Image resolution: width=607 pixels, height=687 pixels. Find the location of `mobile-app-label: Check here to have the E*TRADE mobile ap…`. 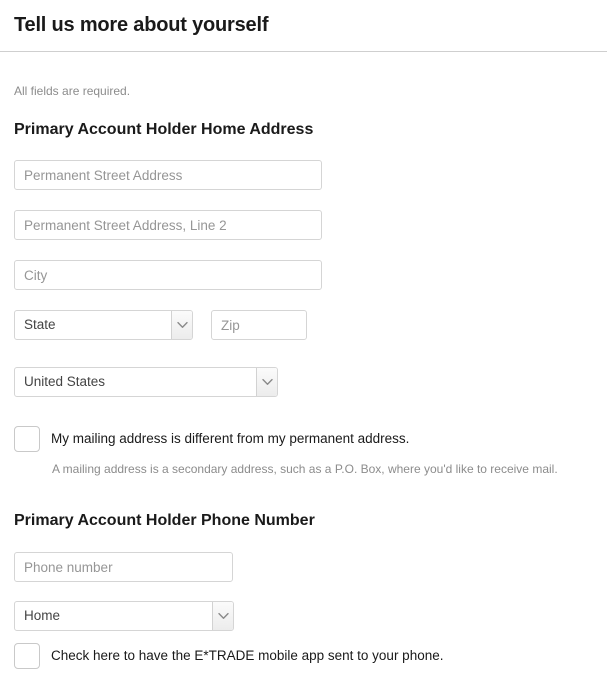

mobile-app-label: Check here to have the E*TRADE mobile ap… is located at coordinates (247, 656).